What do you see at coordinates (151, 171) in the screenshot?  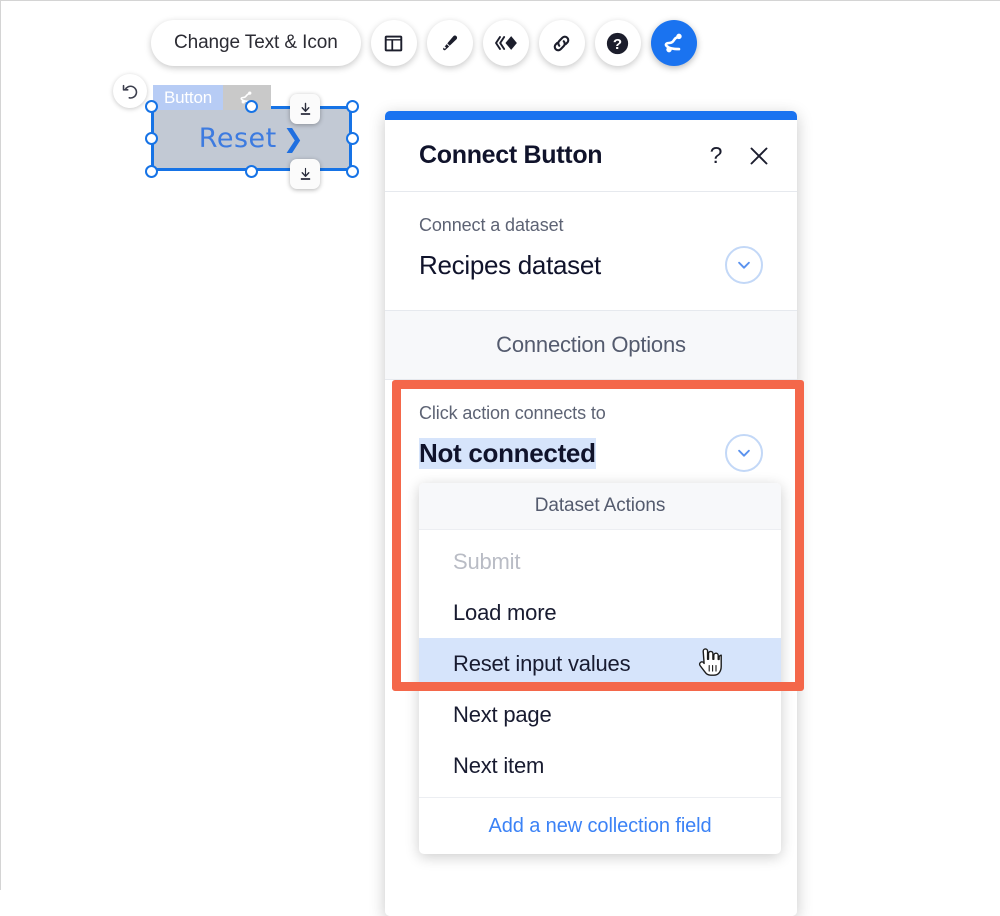 I see `resize-handle-sw` at bounding box center [151, 171].